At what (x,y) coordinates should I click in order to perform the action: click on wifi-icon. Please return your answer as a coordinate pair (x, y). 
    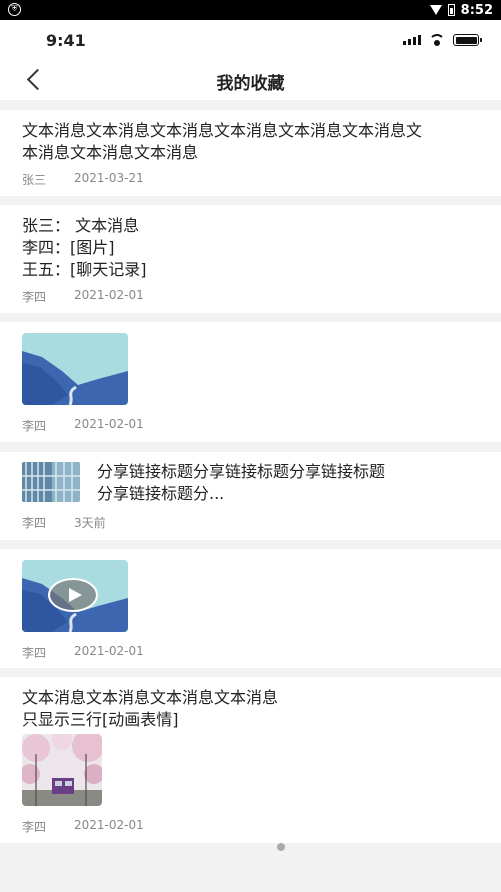
    Looking at the image, I should click on (437, 40).